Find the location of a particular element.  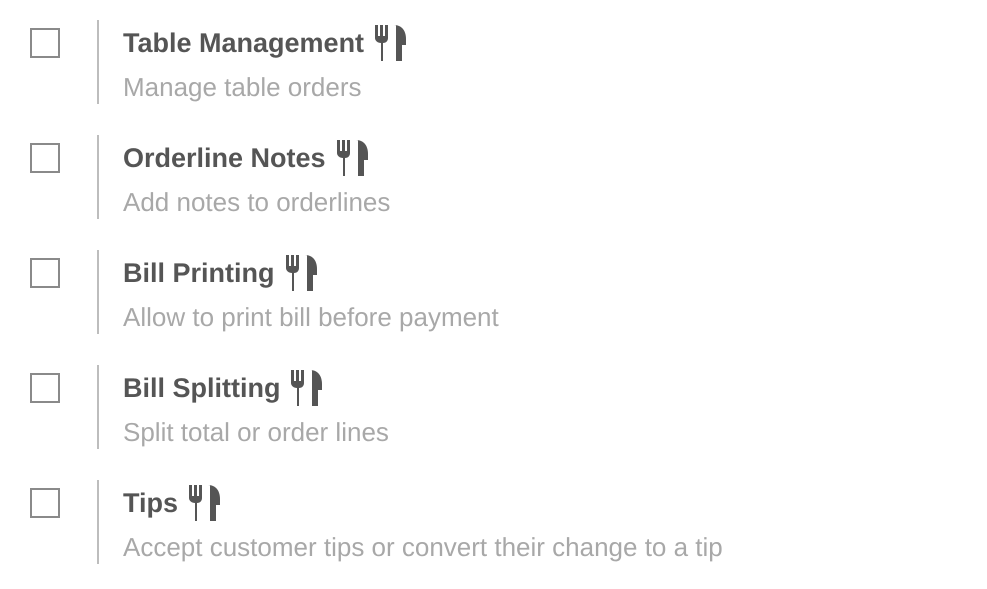

feature-title: Bill Splitting is located at coordinates (201, 388).